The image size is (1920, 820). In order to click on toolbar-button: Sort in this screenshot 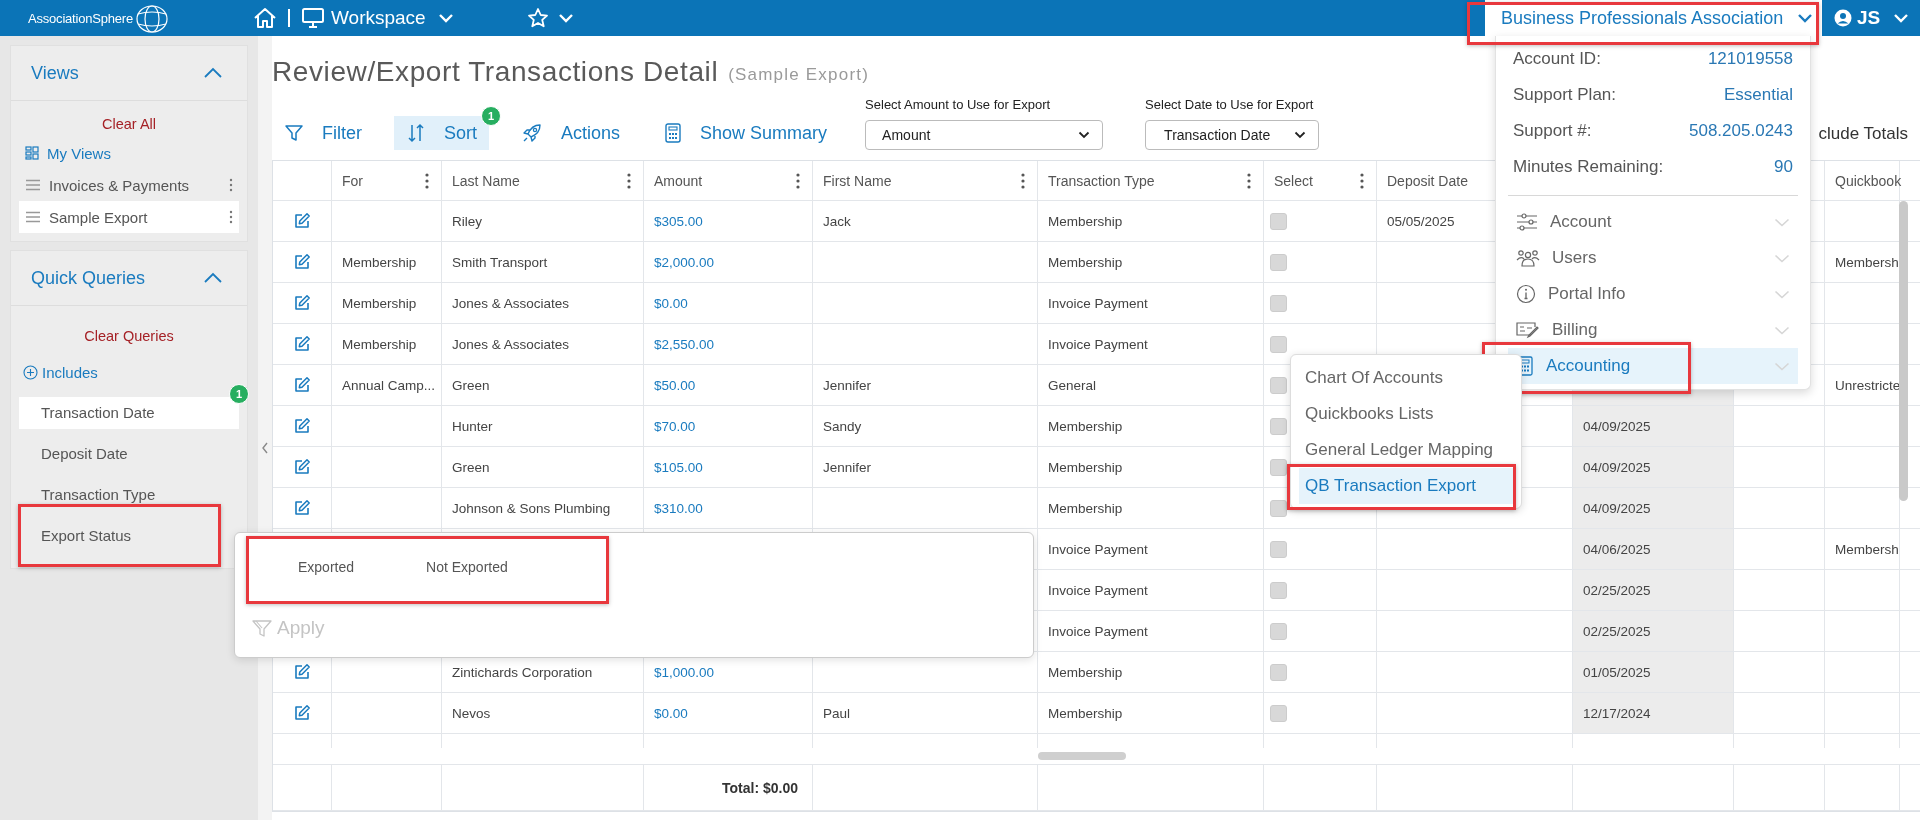, I will do `click(441, 133)`.